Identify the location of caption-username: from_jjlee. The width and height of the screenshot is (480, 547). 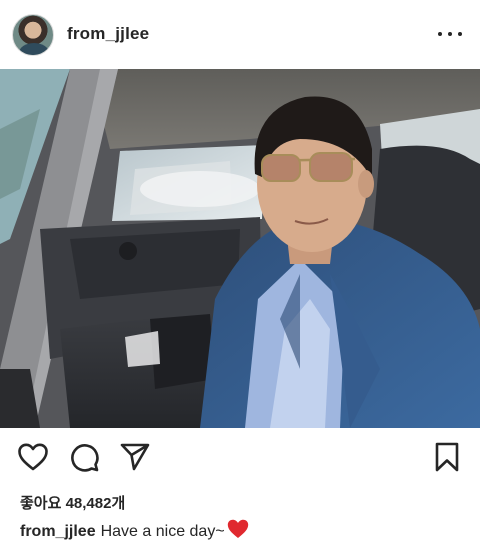
(58, 531).